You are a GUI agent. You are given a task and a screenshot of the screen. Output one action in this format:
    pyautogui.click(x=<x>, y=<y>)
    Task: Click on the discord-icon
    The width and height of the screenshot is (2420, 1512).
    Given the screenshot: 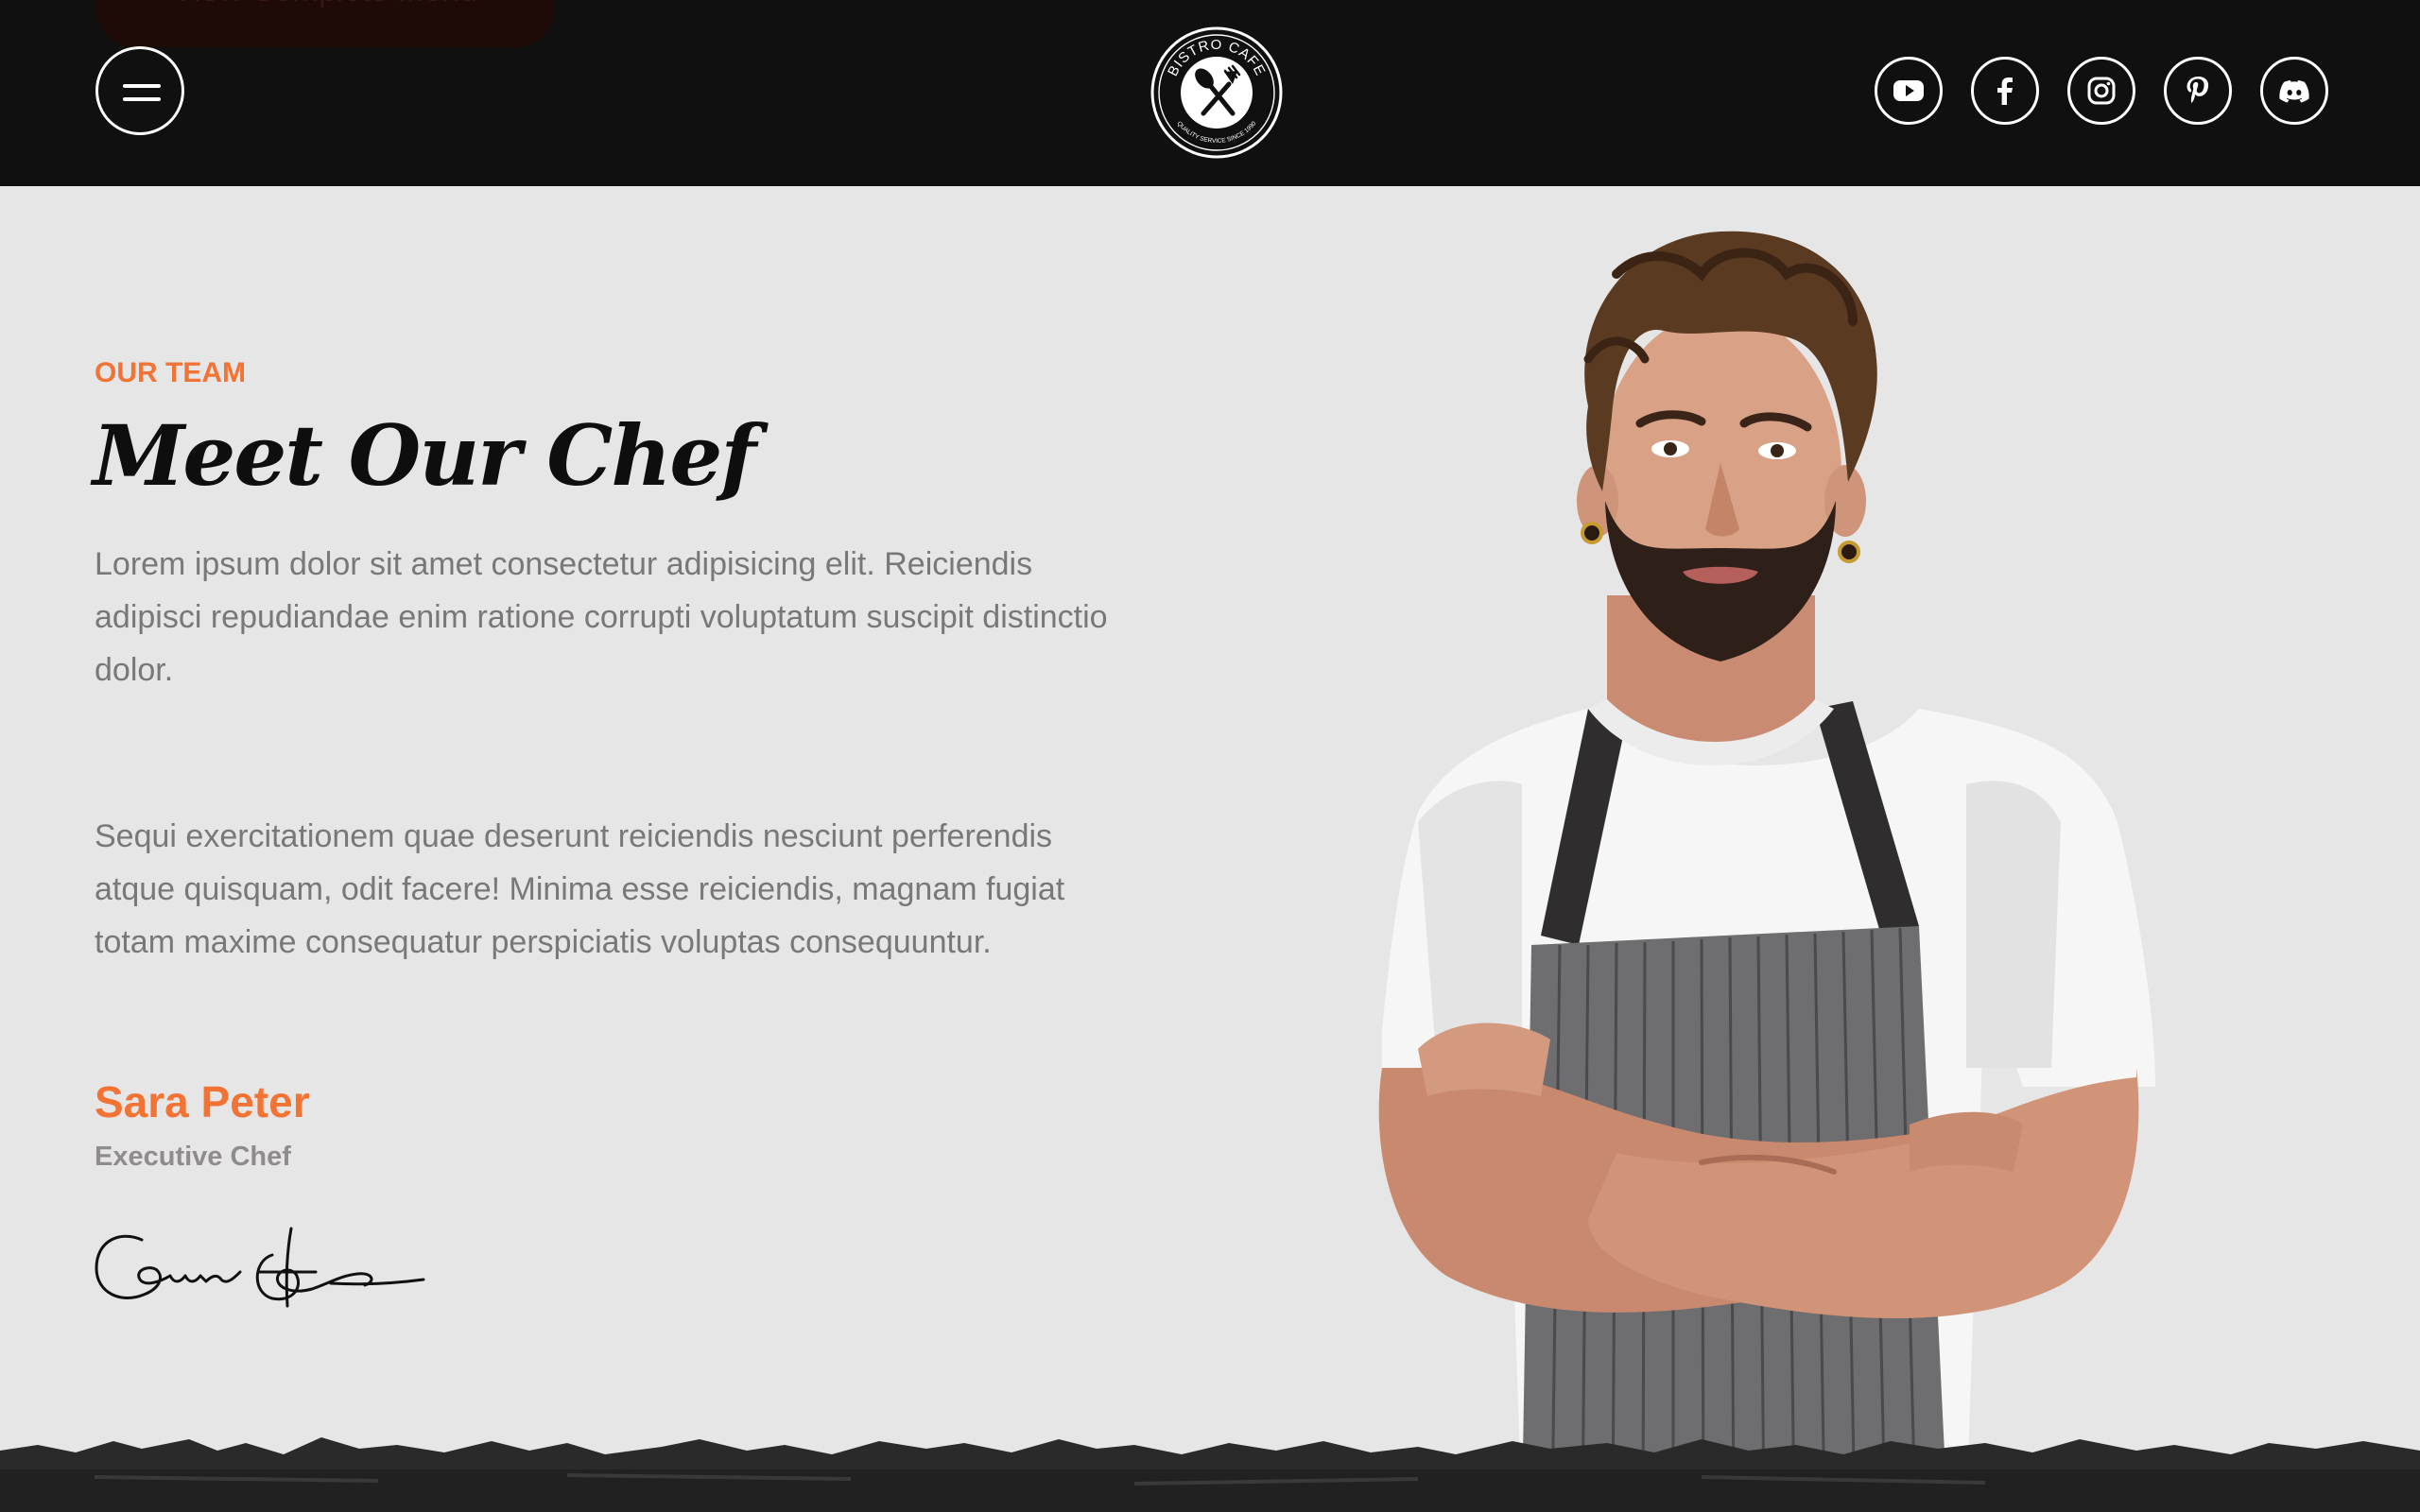 What is the action you would take?
    pyautogui.click(x=2294, y=91)
    